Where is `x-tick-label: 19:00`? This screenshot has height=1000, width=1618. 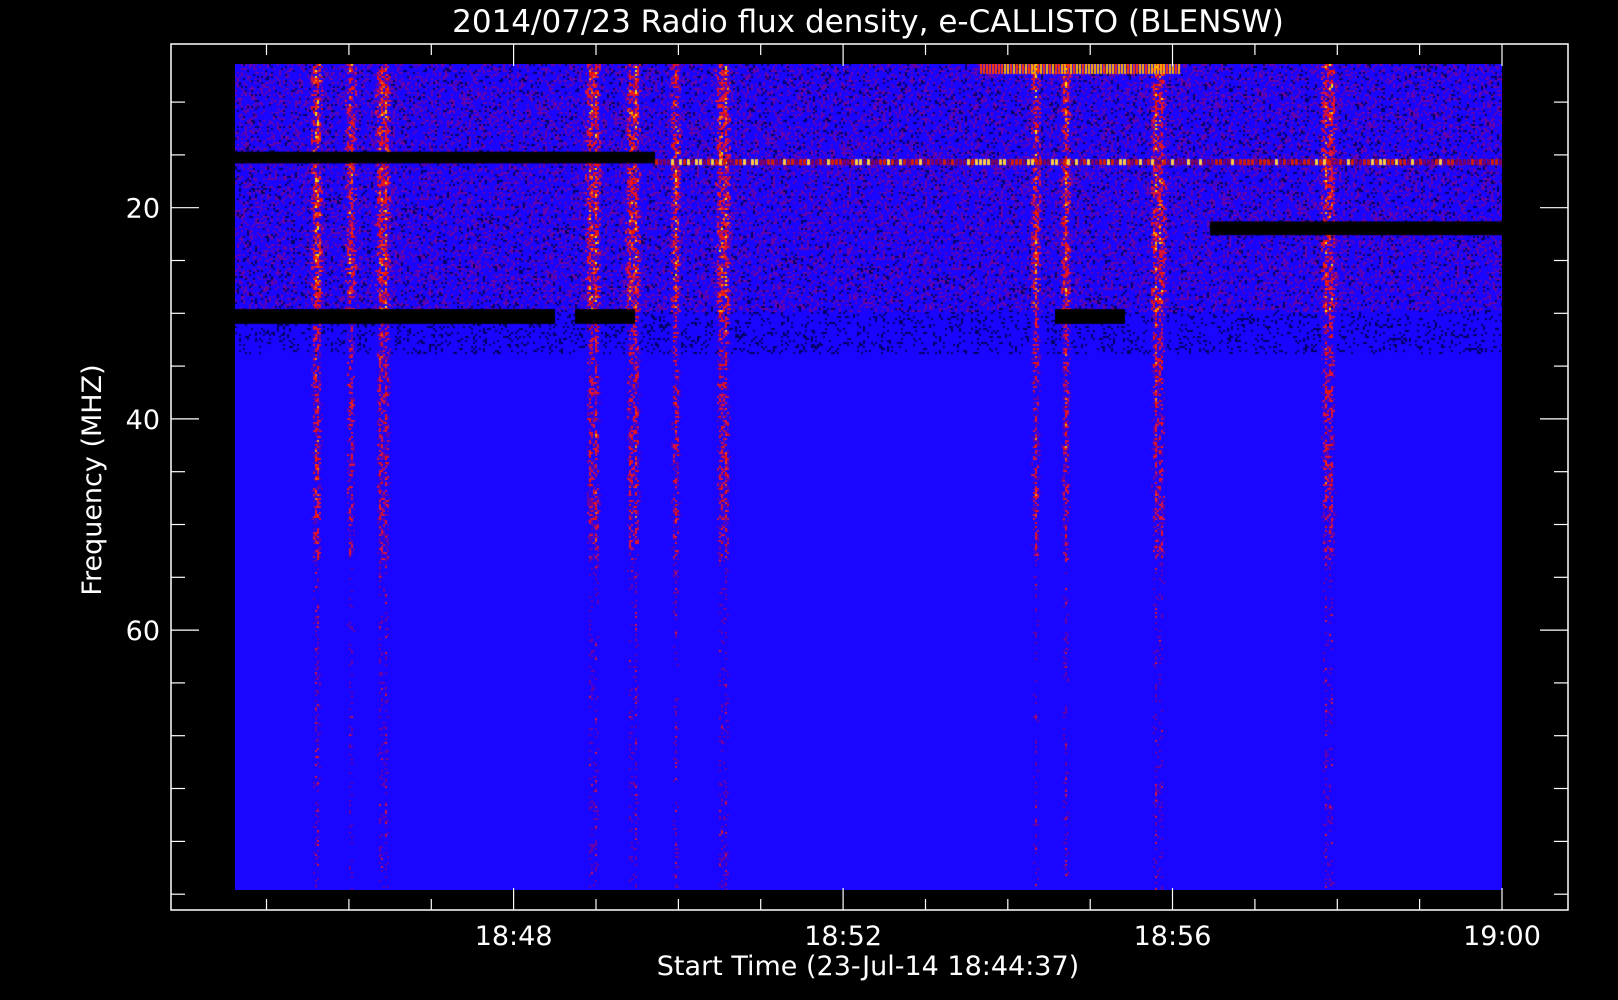
x-tick-label: 19:00 is located at coordinates (1502, 936).